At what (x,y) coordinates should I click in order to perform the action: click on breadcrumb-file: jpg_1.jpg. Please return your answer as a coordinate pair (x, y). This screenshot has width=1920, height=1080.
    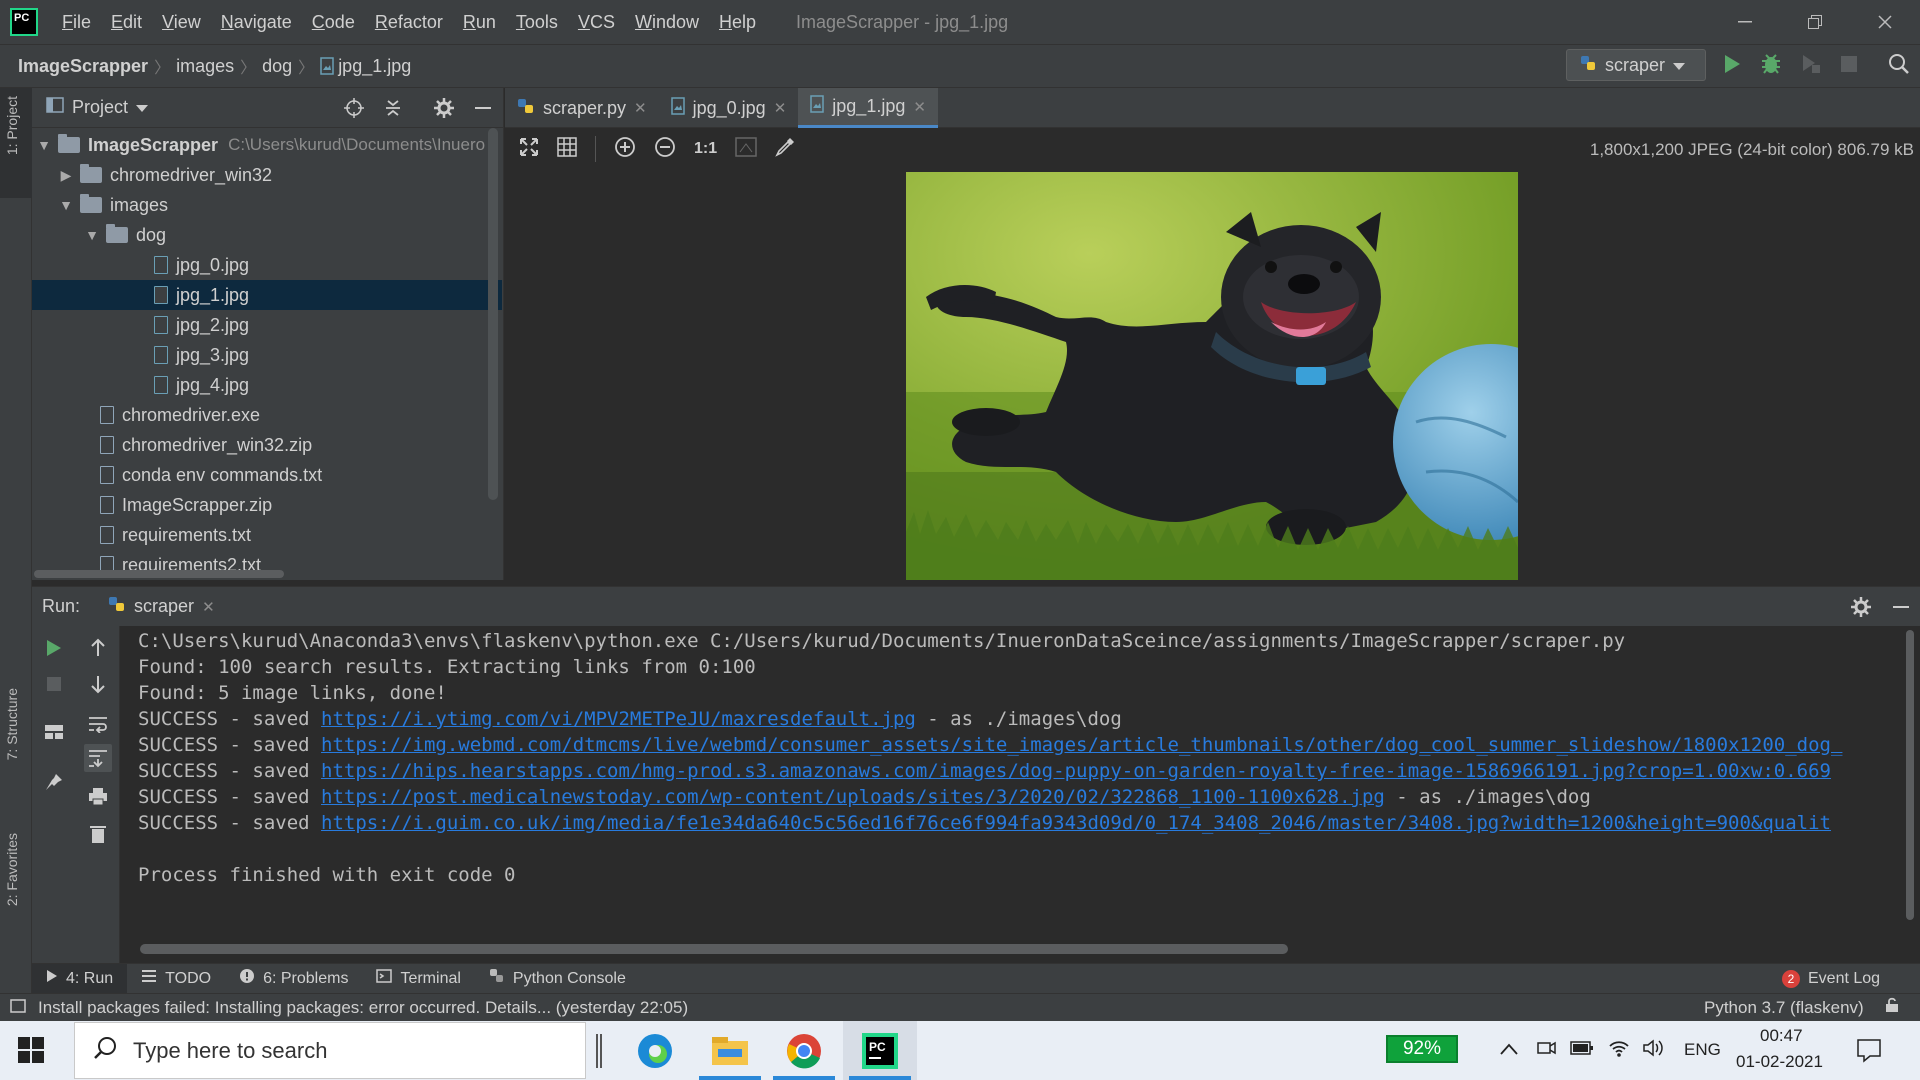
    Looking at the image, I should click on (365, 66).